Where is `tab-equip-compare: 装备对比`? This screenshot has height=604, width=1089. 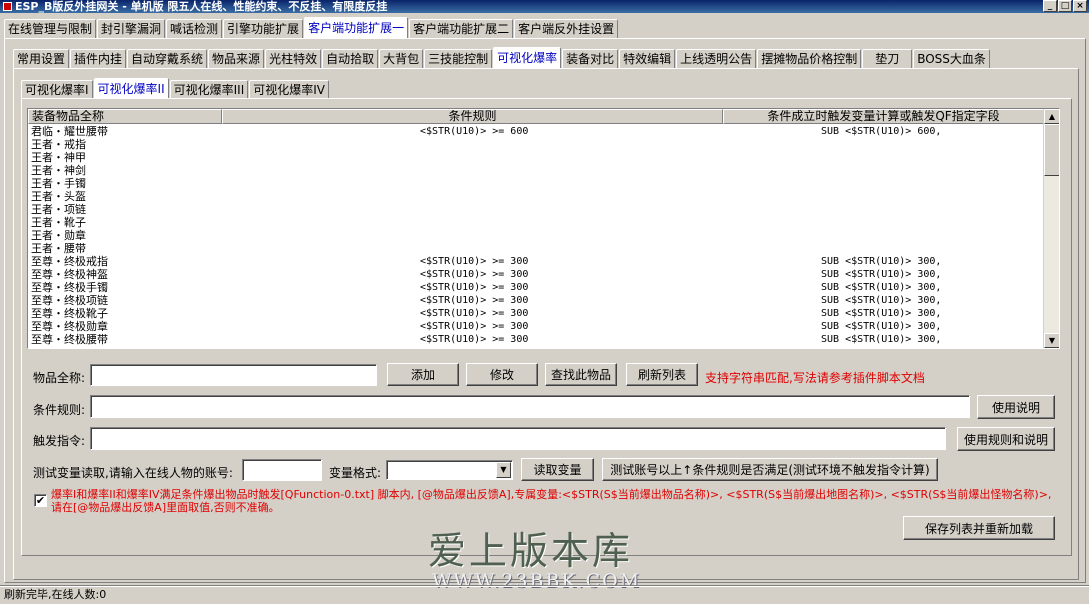 tab-equip-compare: 装备对比 is located at coordinates (590, 58).